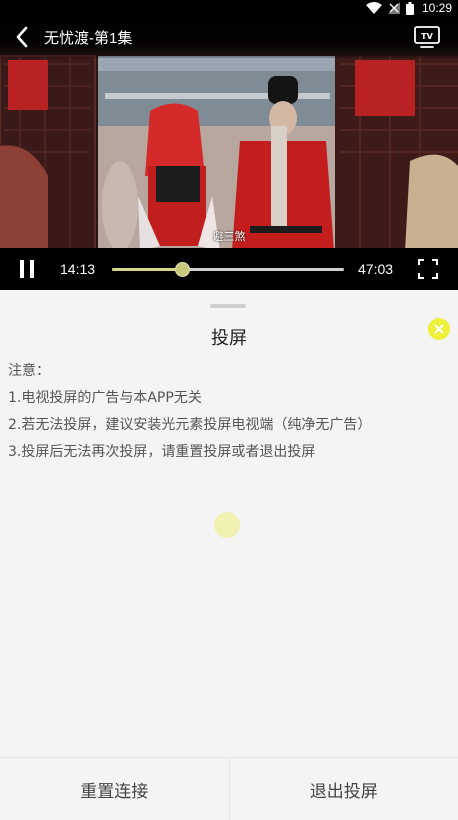  Describe the element at coordinates (409, 8) in the screenshot. I see `battery-icon` at that location.